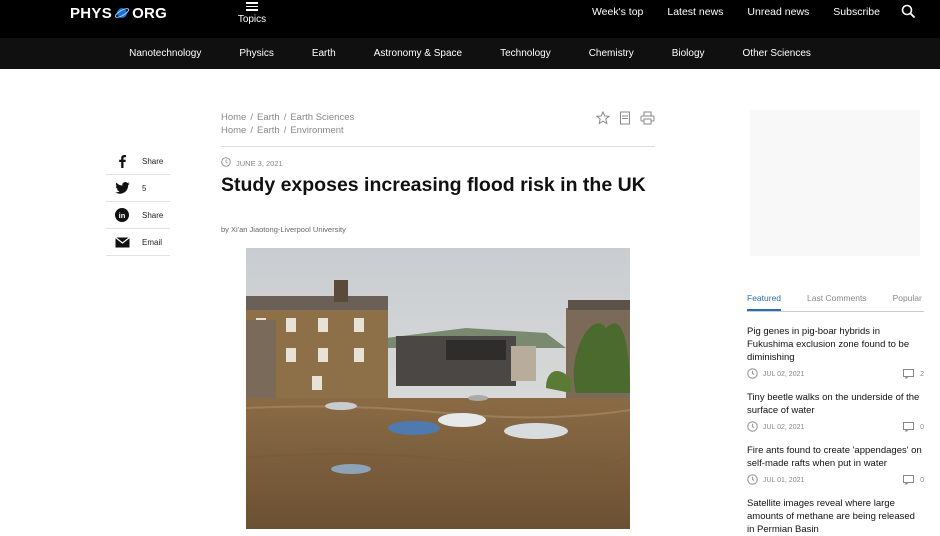  Describe the element at coordinates (784, 480) in the screenshot. I see `news-date: JUL 01, 2021` at that location.